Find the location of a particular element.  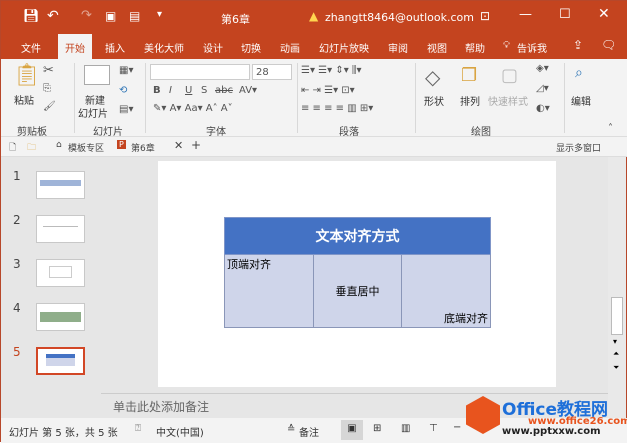

cut-icon: ✂ is located at coordinates (48, 70).